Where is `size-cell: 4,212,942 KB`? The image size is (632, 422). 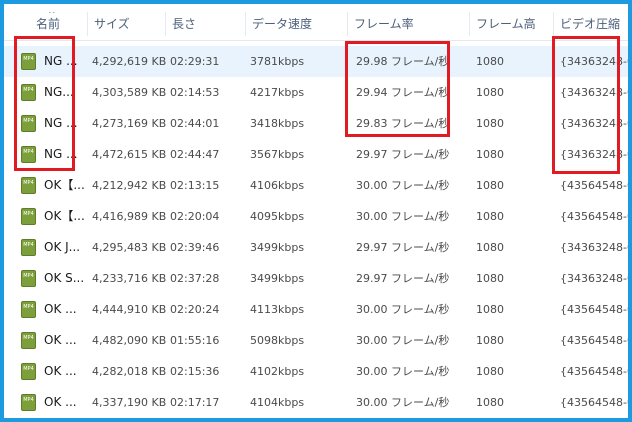 size-cell: 4,212,942 KB is located at coordinates (129, 185).